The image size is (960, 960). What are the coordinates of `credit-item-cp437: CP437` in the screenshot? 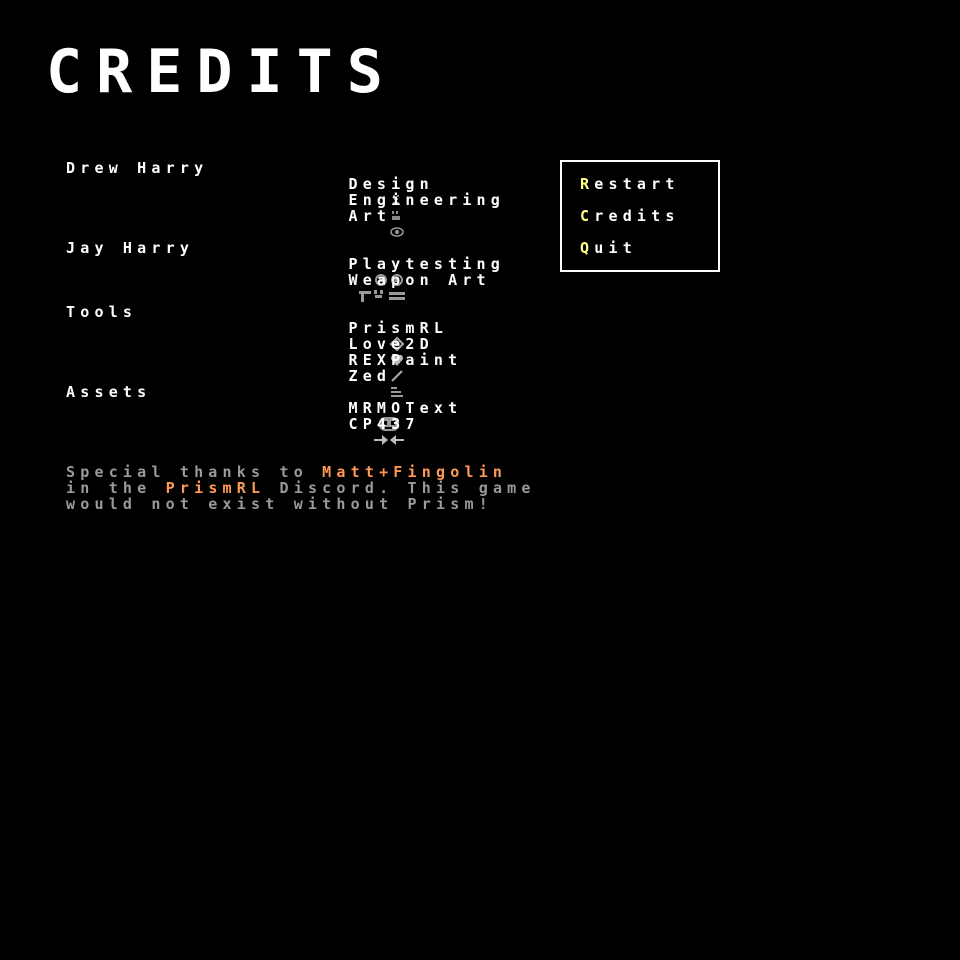 It's located at (354, 422).